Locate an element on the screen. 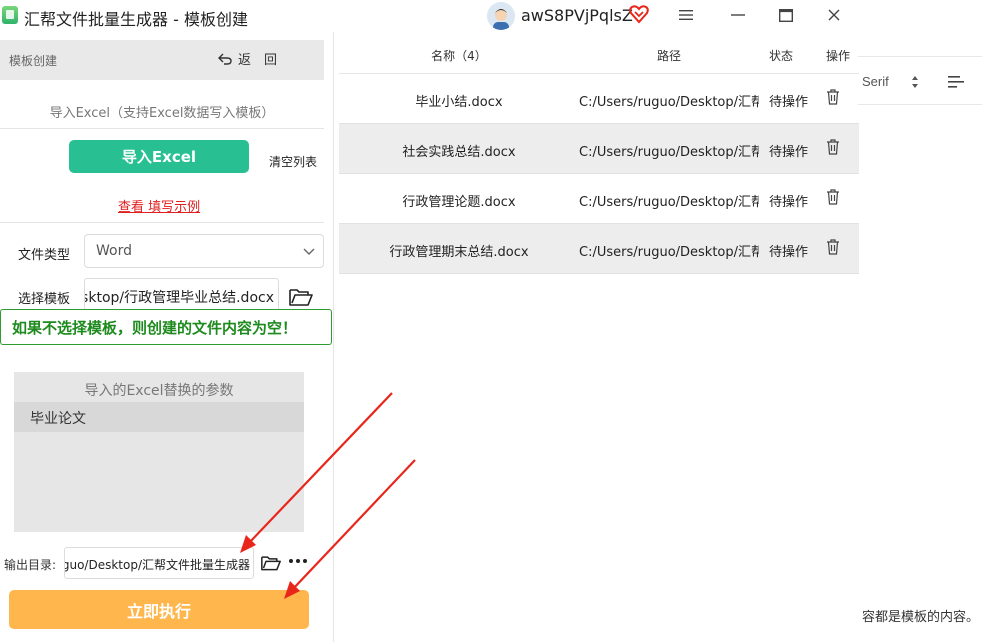 Image resolution: width=982 pixels, height=642 pixels. sort-arrows-icon is located at coordinates (915, 82).